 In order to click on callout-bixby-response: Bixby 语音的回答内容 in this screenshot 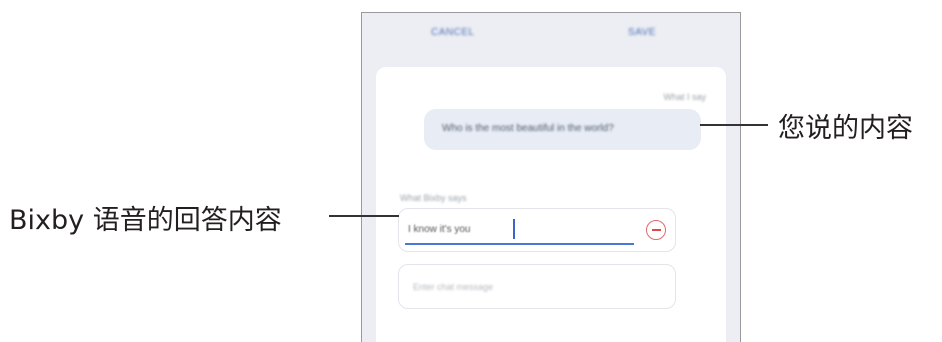, I will do `click(145, 220)`.